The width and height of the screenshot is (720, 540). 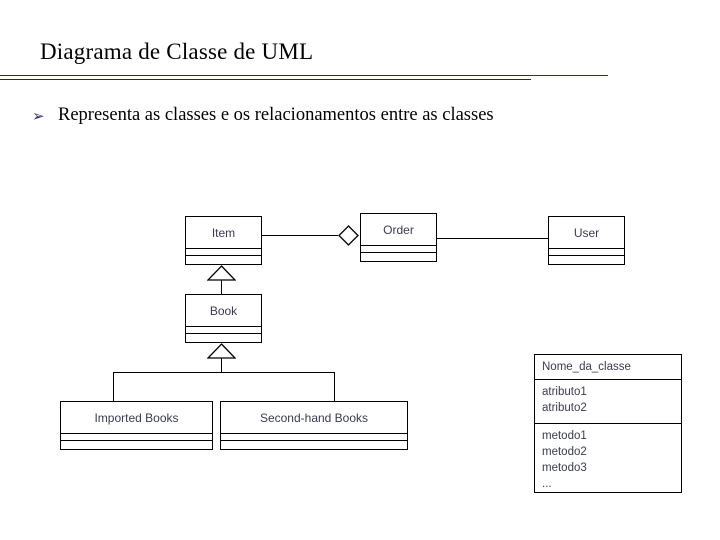 I want to click on title-divider-lower, so click(x=265, y=79).